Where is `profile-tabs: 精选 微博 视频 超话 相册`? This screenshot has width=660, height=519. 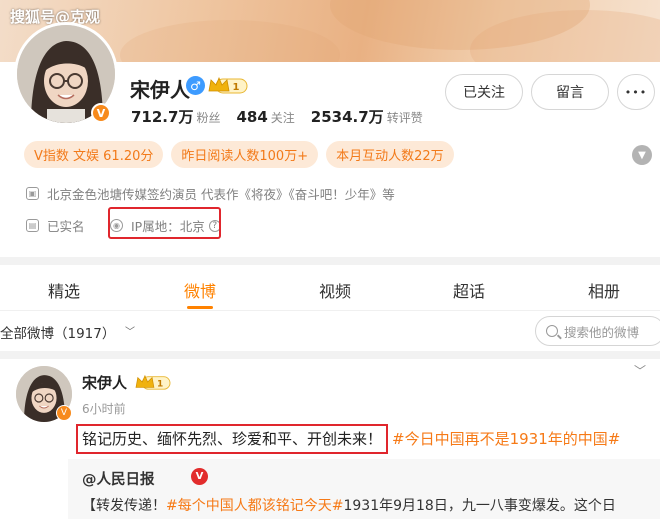 profile-tabs: 精选 微博 视频 超话 相册 is located at coordinates (330, 288).